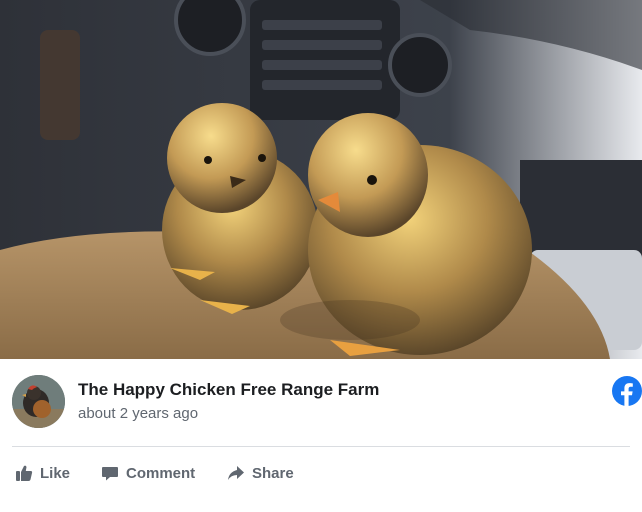 The width and height of the screenshot is (642, 512). What do you see at coordinates (138, 413) in the screenshot?
I see `post-timestamp: about 2 years ago` at bounding box center [138, 413].